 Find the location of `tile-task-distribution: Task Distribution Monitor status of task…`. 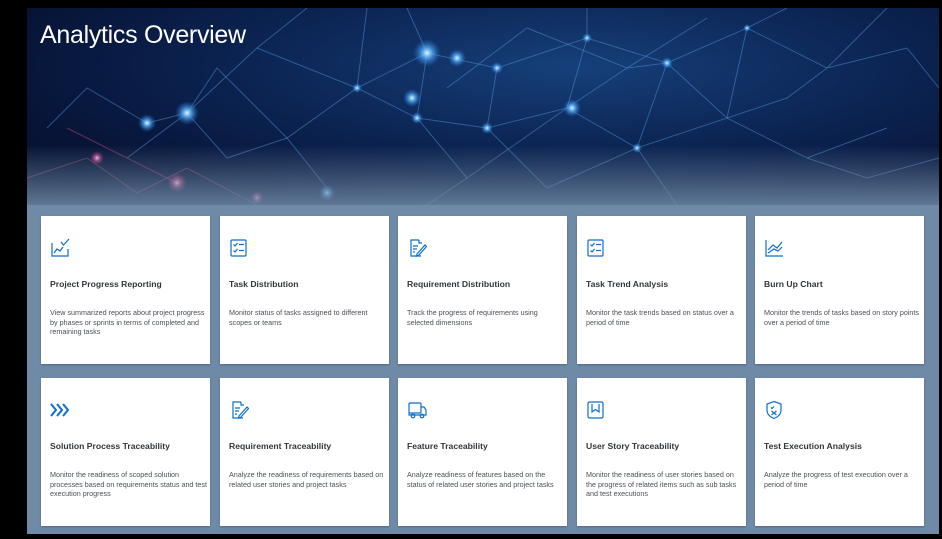

tile-task-distribution: Task Distribution Monitor status of task… is located at coordinates (304, 290).